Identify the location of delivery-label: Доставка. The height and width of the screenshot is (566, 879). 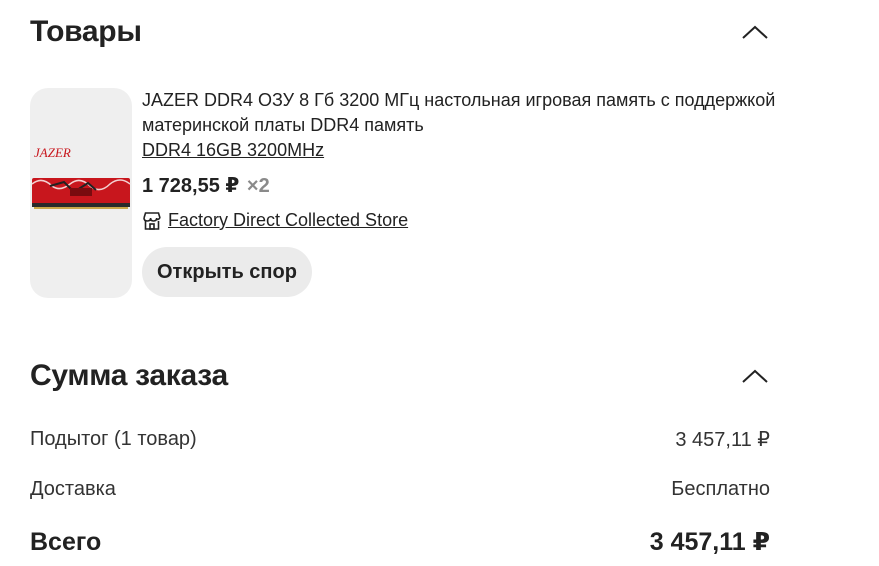
(73, 488).